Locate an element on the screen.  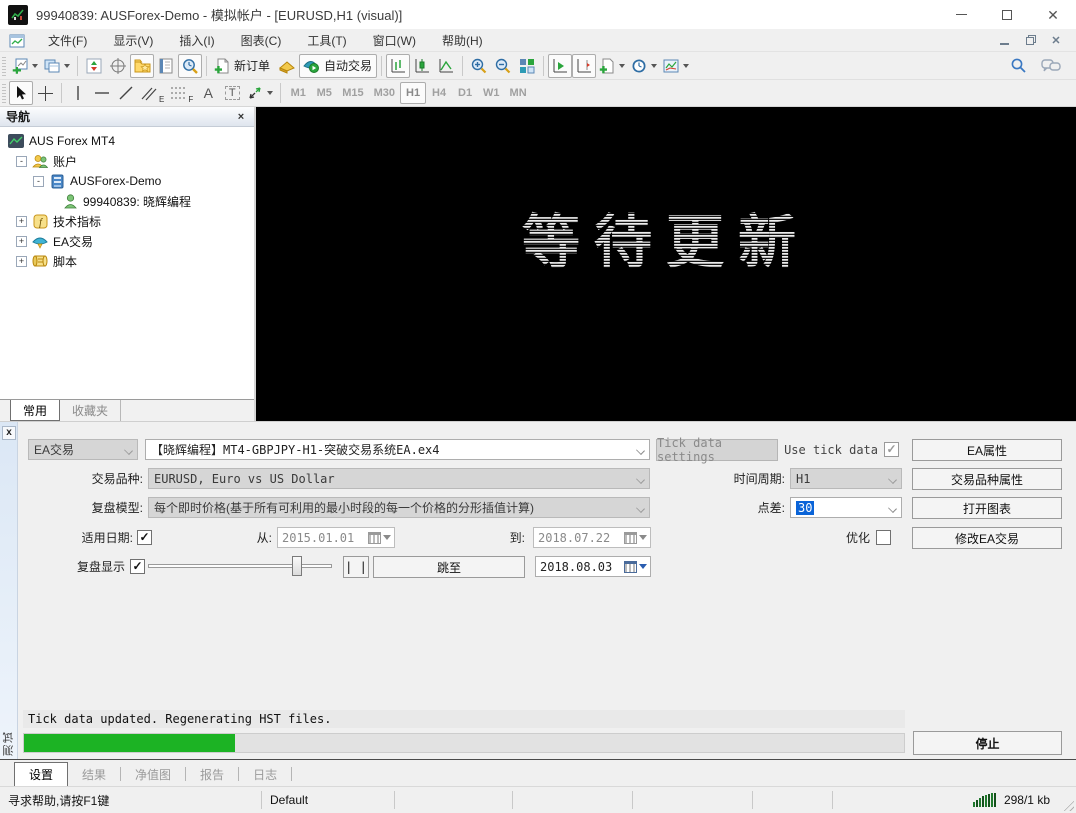
navigator-tab-common: 常用 is located at coordinates (35, 410).